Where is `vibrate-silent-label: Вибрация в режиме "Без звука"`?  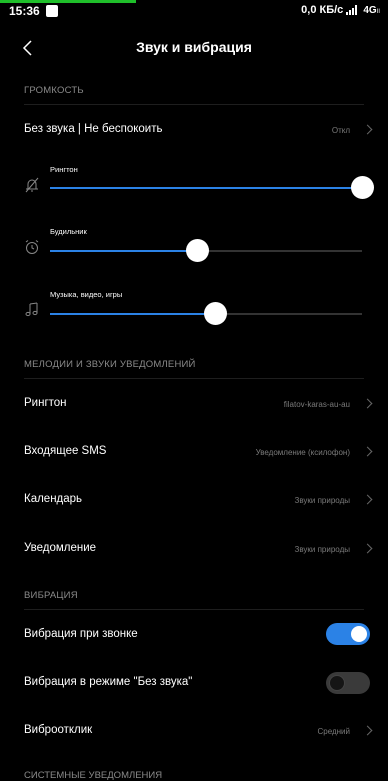 vibrate-silent-label: Вибрация в режиме "Без звука" is located at coordinates (108, 682).